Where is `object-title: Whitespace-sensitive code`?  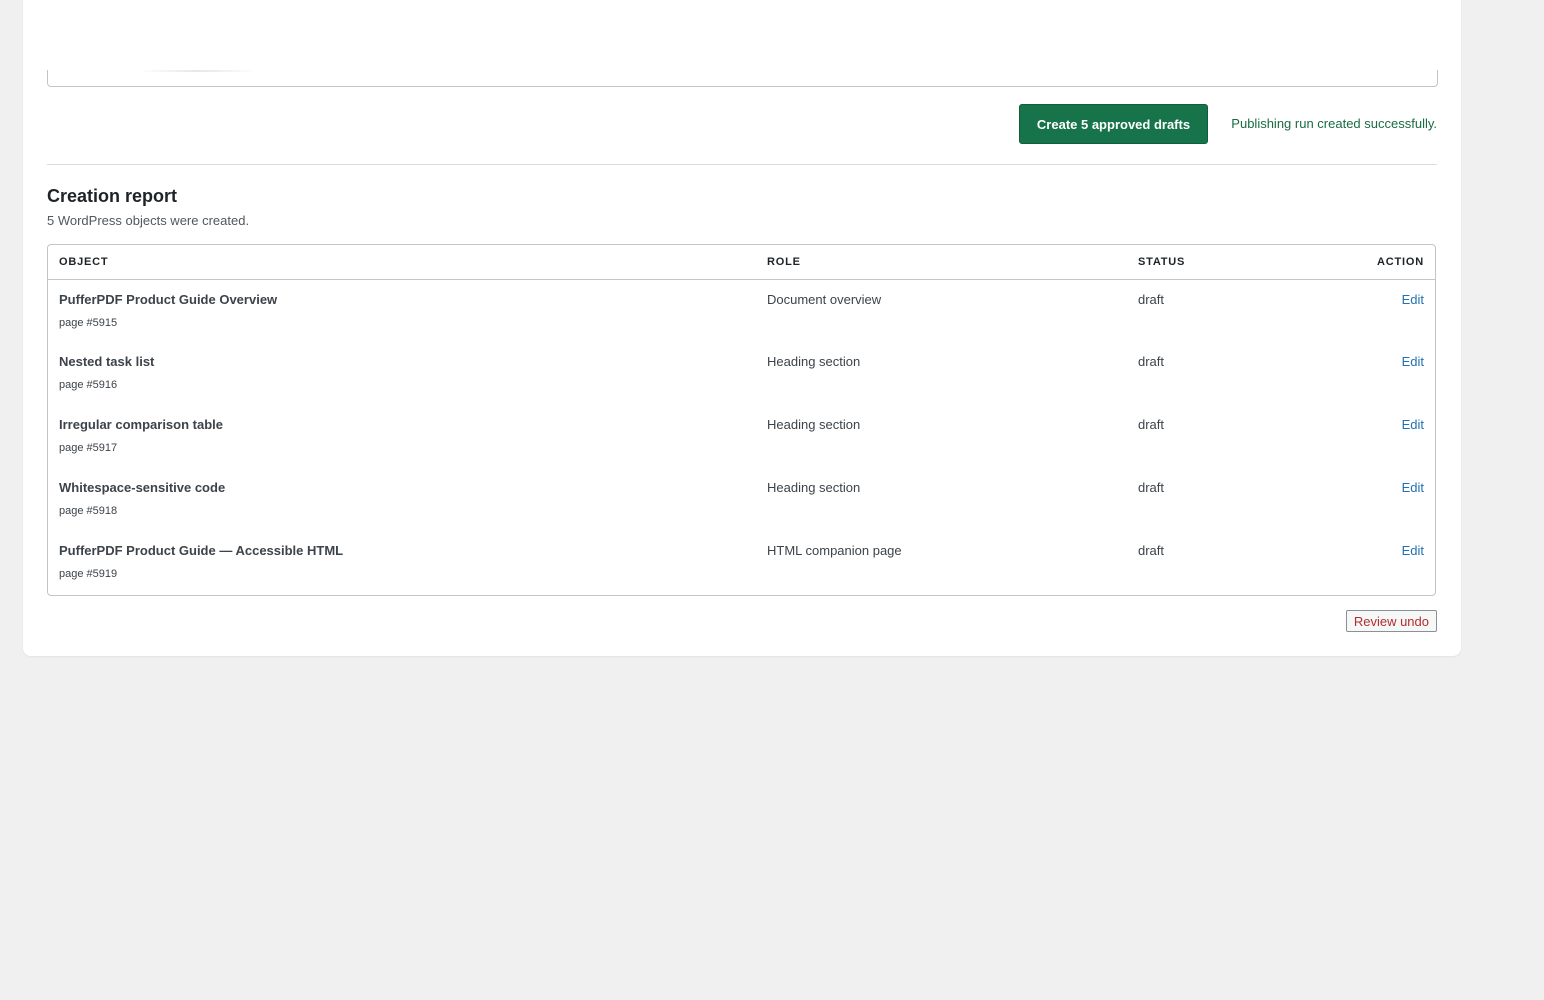 object-title: Whitespace-sensitive code is located at coordinates (142, 487).